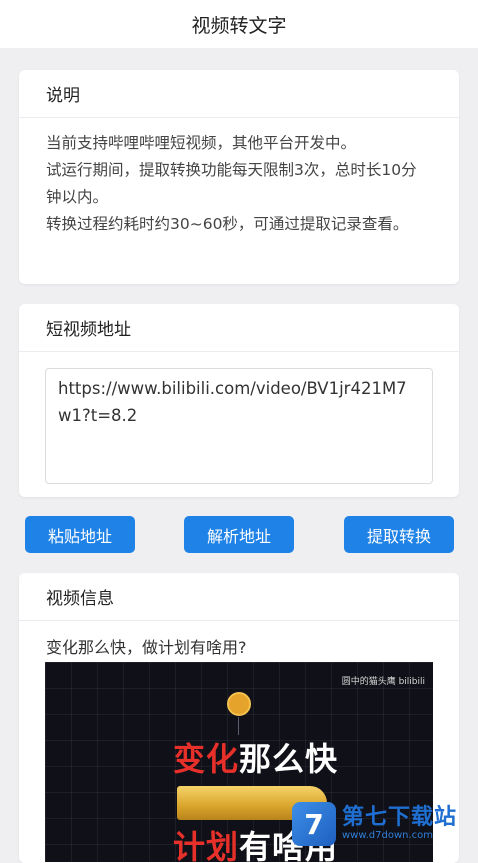 This screenshot has width=478, height=863. What do you see at coordinates (146, 647) in the screenshot?
I see `video-title: 变化那么快，做计划有啥用?` at bounding box center [146, 647].